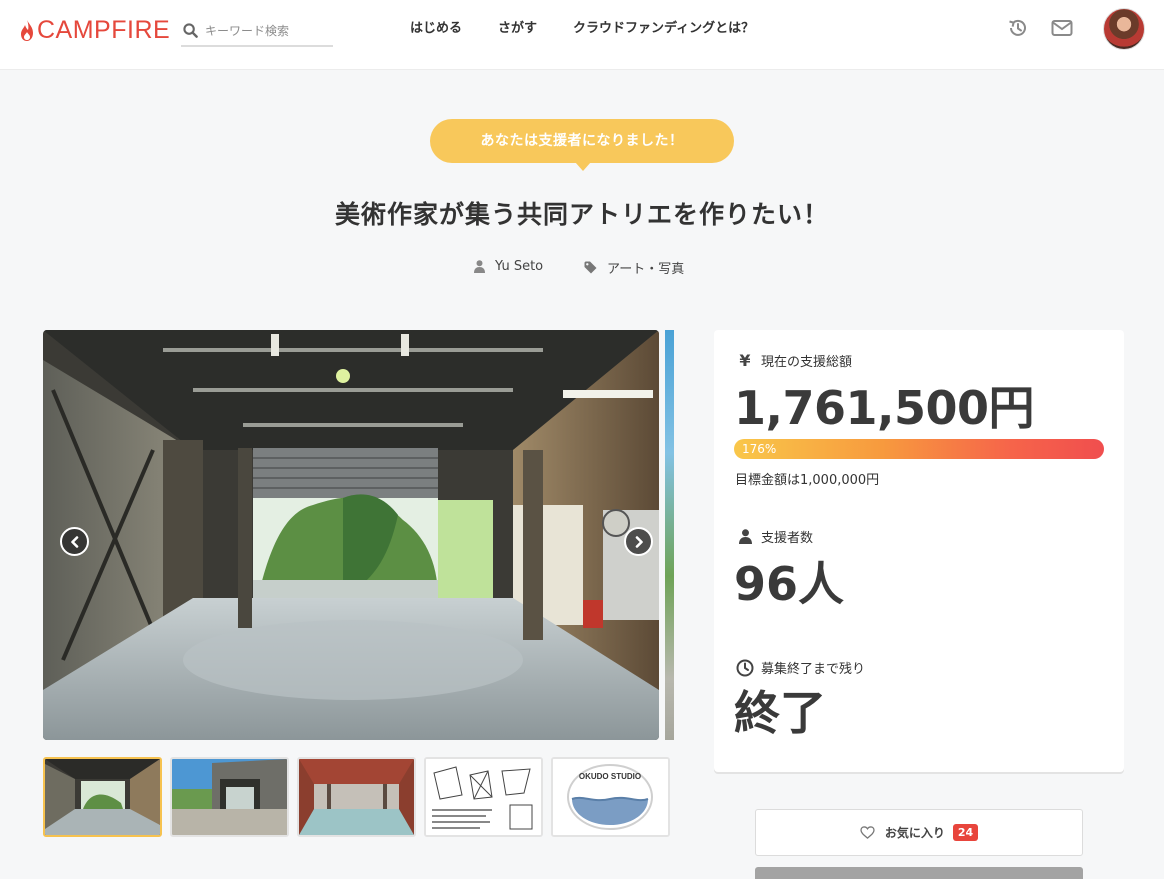  I want to click on search-icon, so click(190, 30).